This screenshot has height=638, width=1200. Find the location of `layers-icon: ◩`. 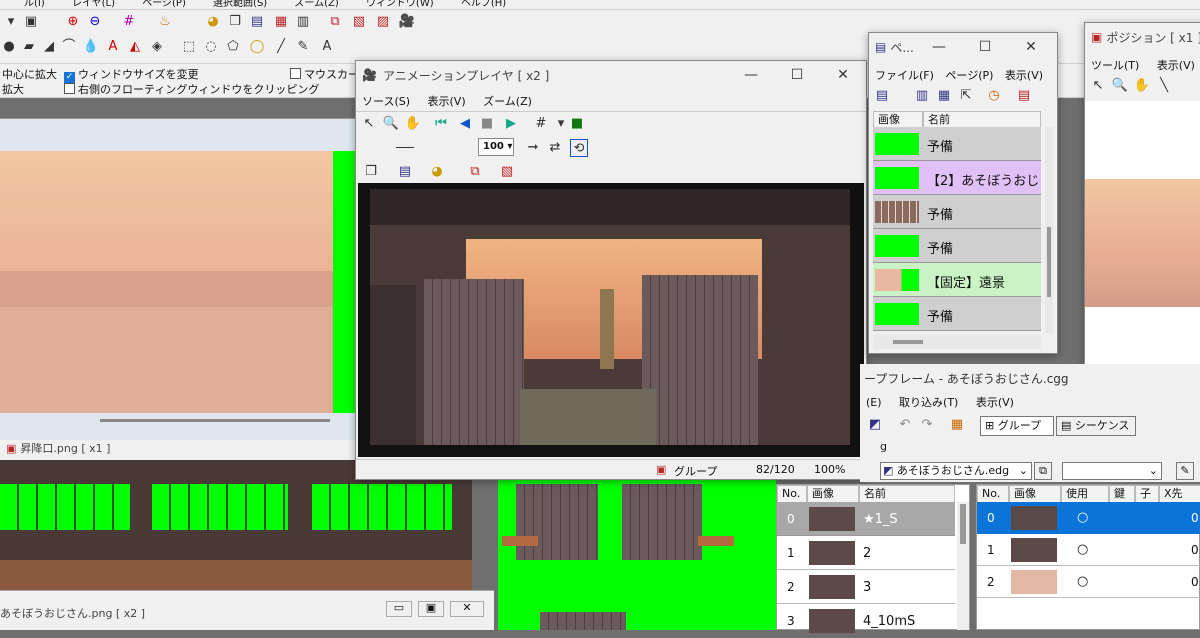

layers-icon: ◩ is located at coordinates (875, 425).